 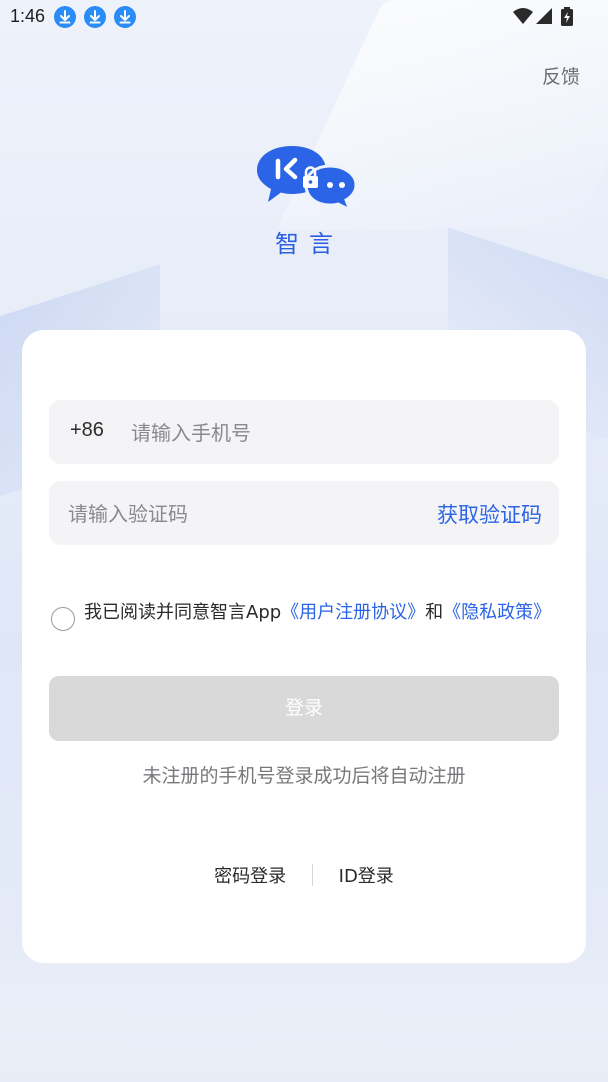 I want to click on verification-code-field: 获取验证码, so click(x=304, y=513).